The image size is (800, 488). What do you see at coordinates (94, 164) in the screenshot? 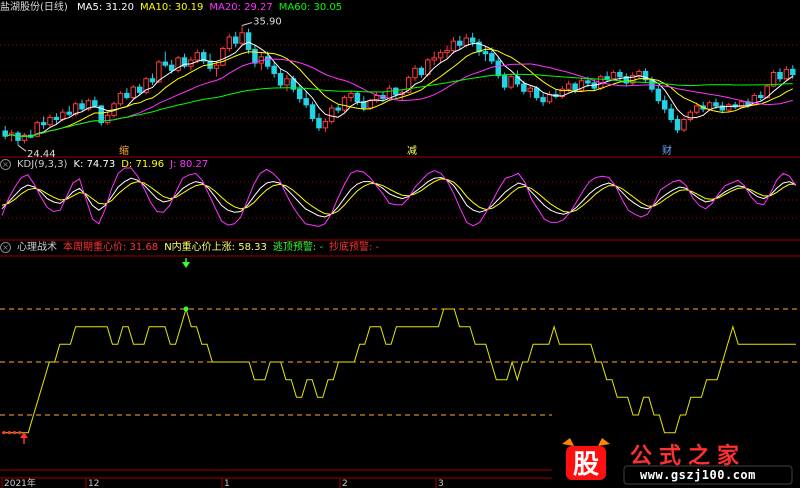
I see `legend-k: K: 74.73` at bounding box center [94, 164].